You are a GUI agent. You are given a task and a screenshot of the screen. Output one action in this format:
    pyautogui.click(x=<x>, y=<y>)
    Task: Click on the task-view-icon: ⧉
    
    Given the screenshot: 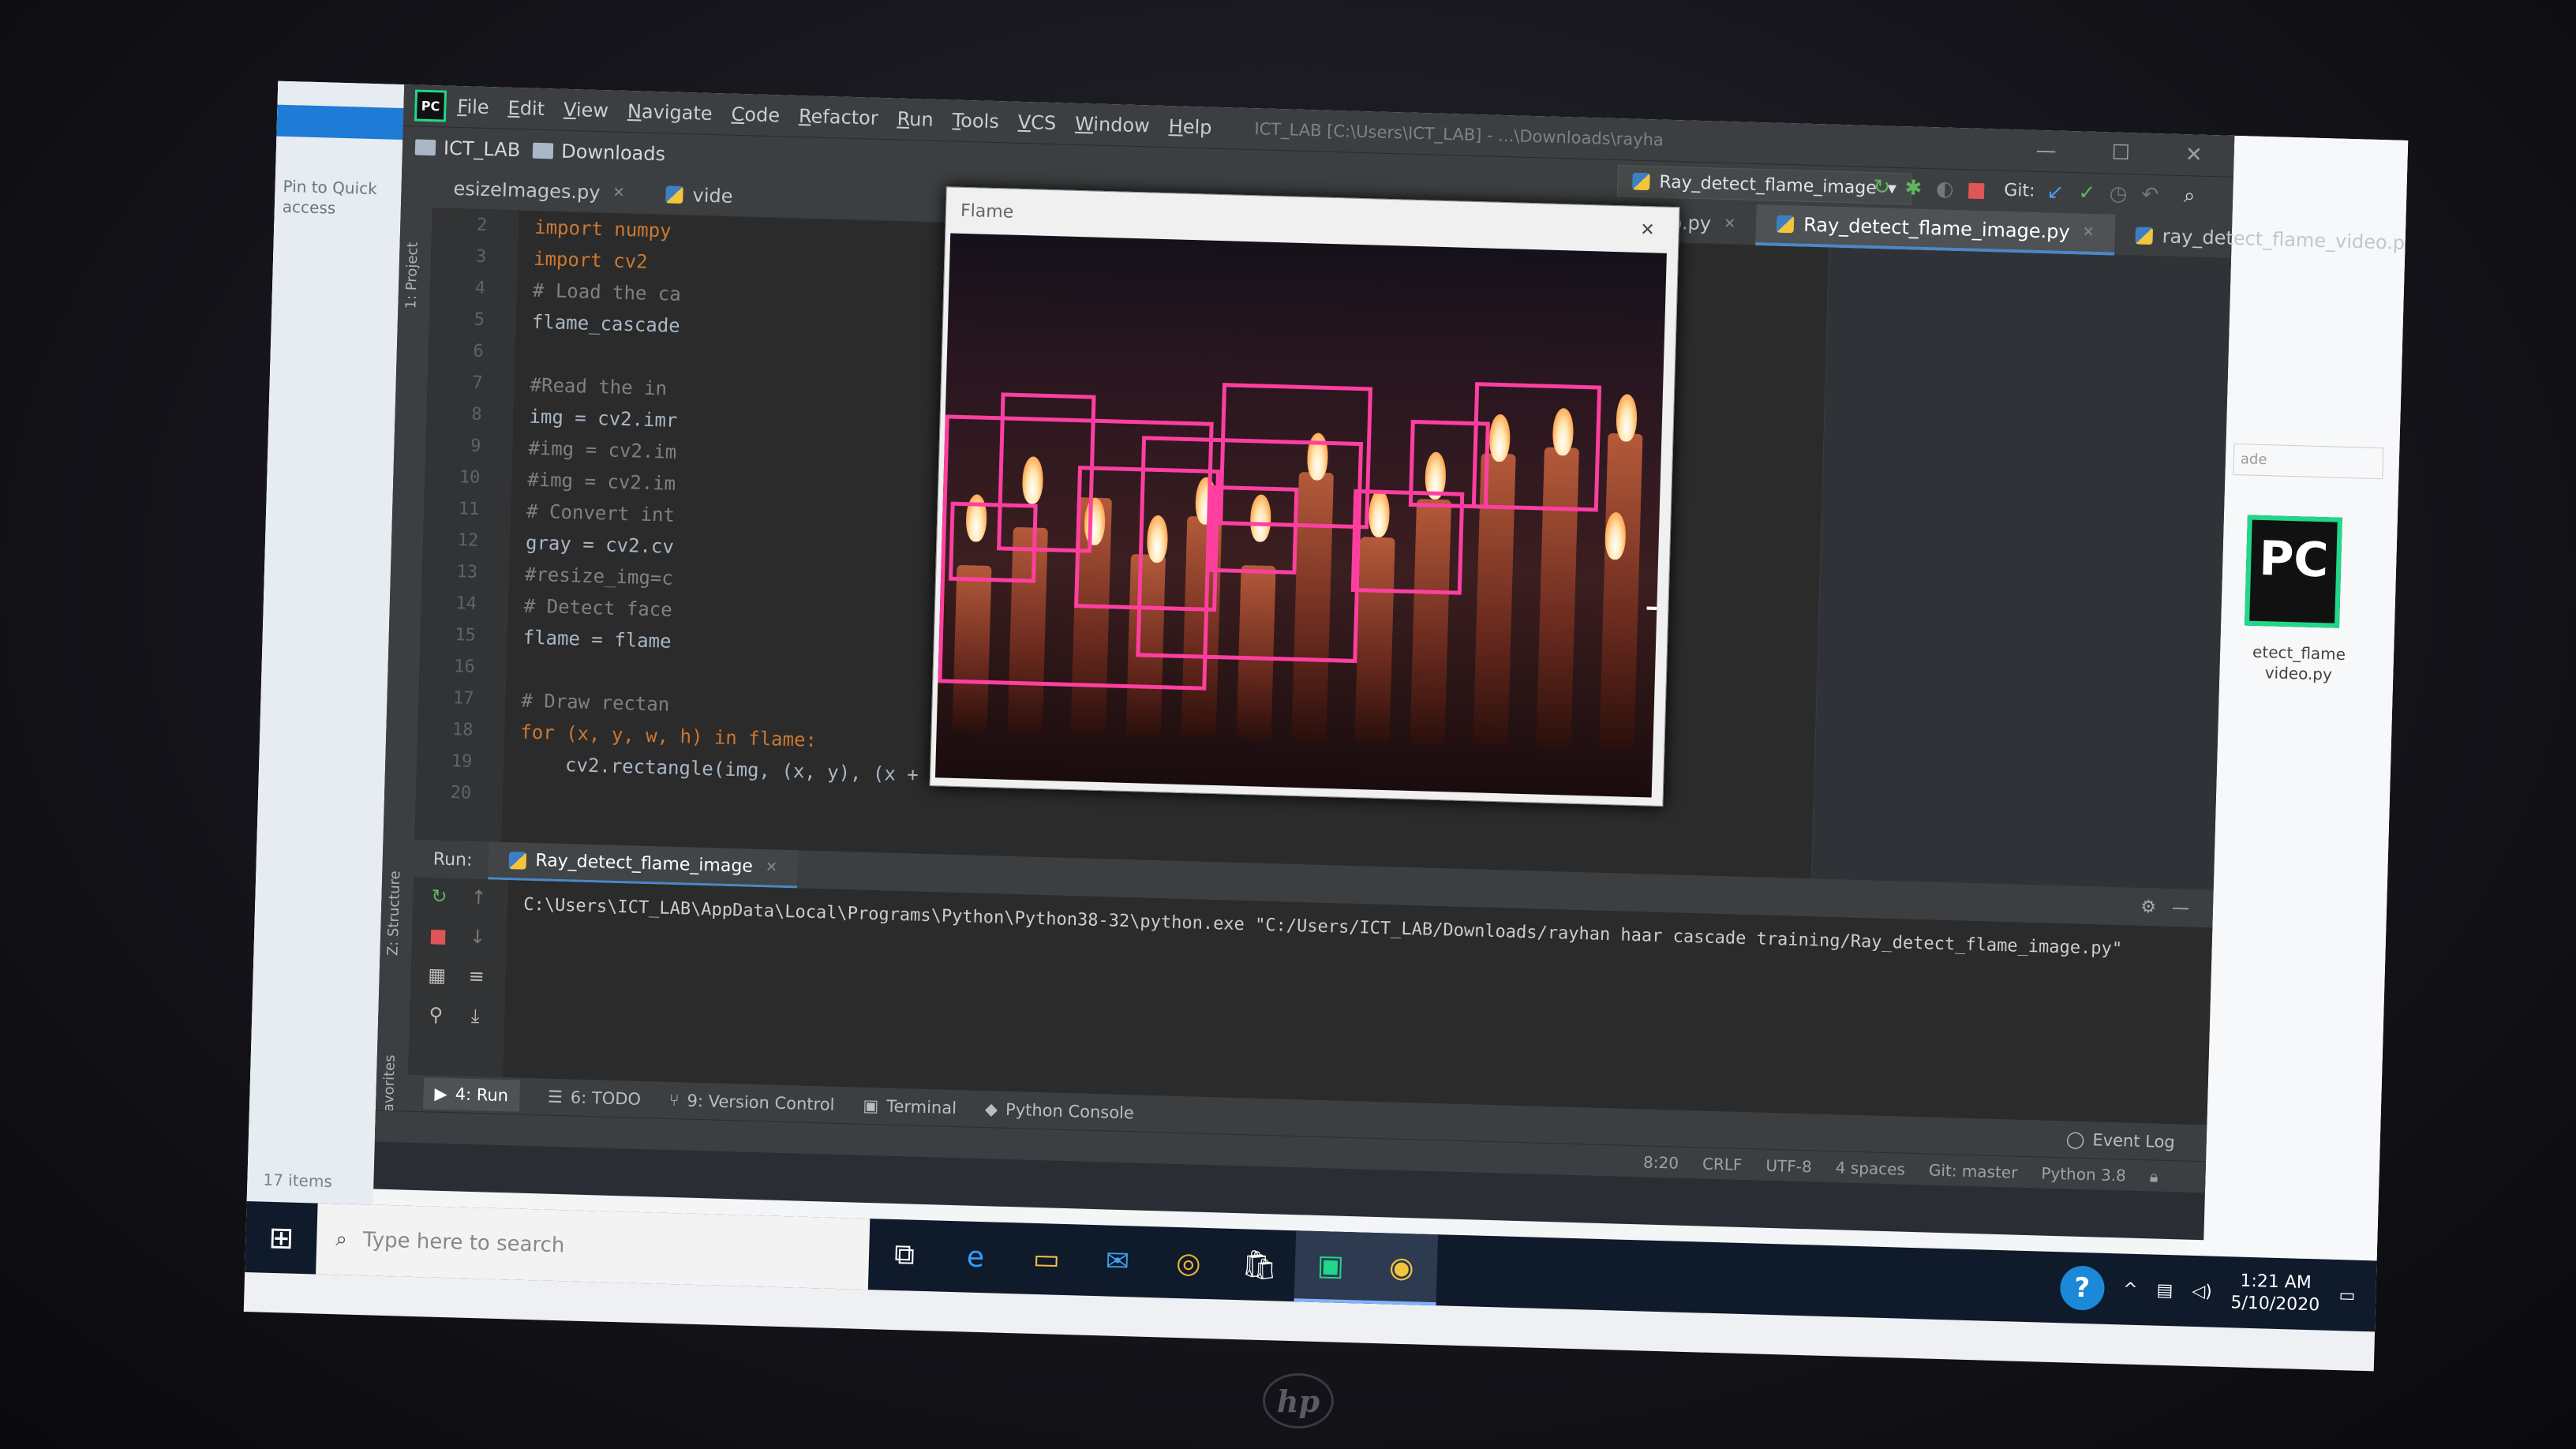 What is the action you would take?
    pyautogui.click(x=904, y=1255)
    